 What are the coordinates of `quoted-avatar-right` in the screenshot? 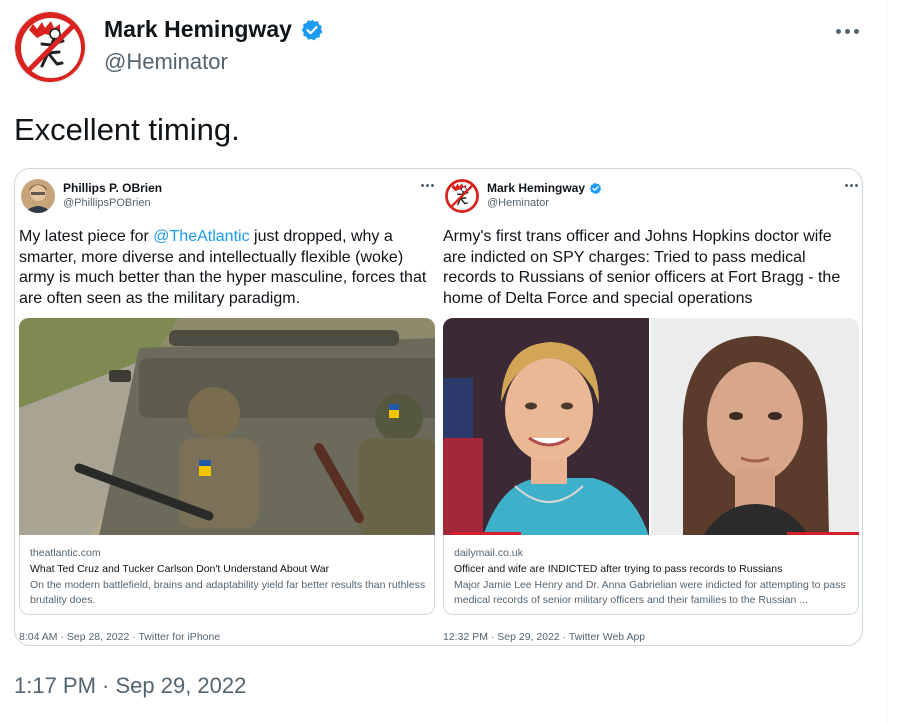 It's located at (462, 196).